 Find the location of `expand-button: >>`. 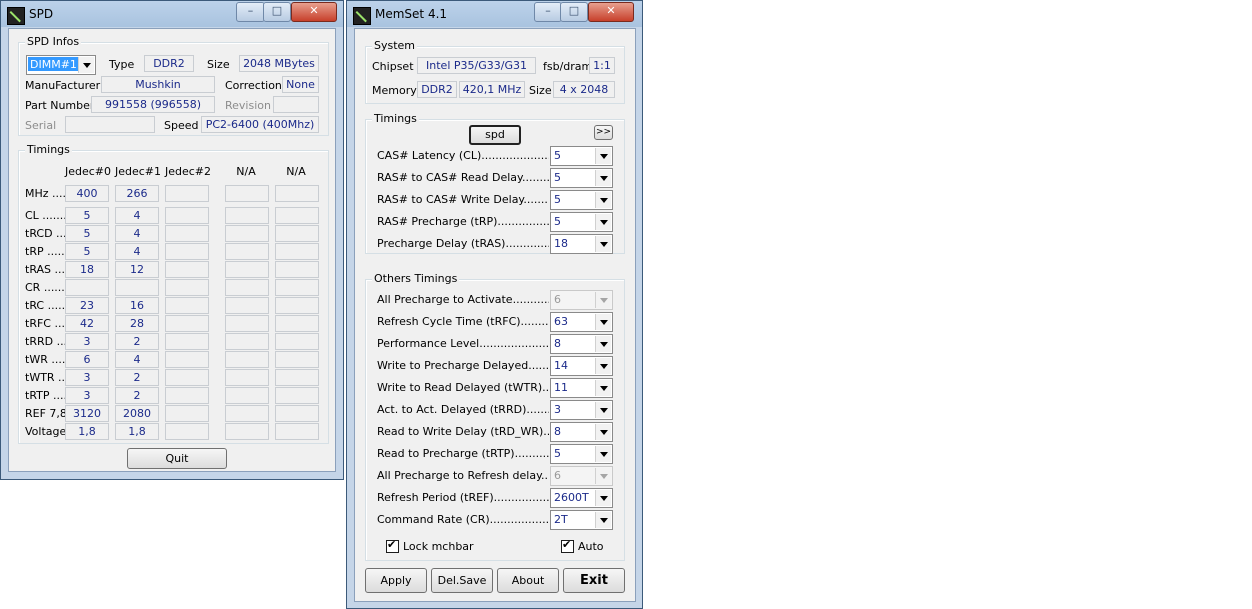

expand-button: >> is located at coordinates (603, 132).